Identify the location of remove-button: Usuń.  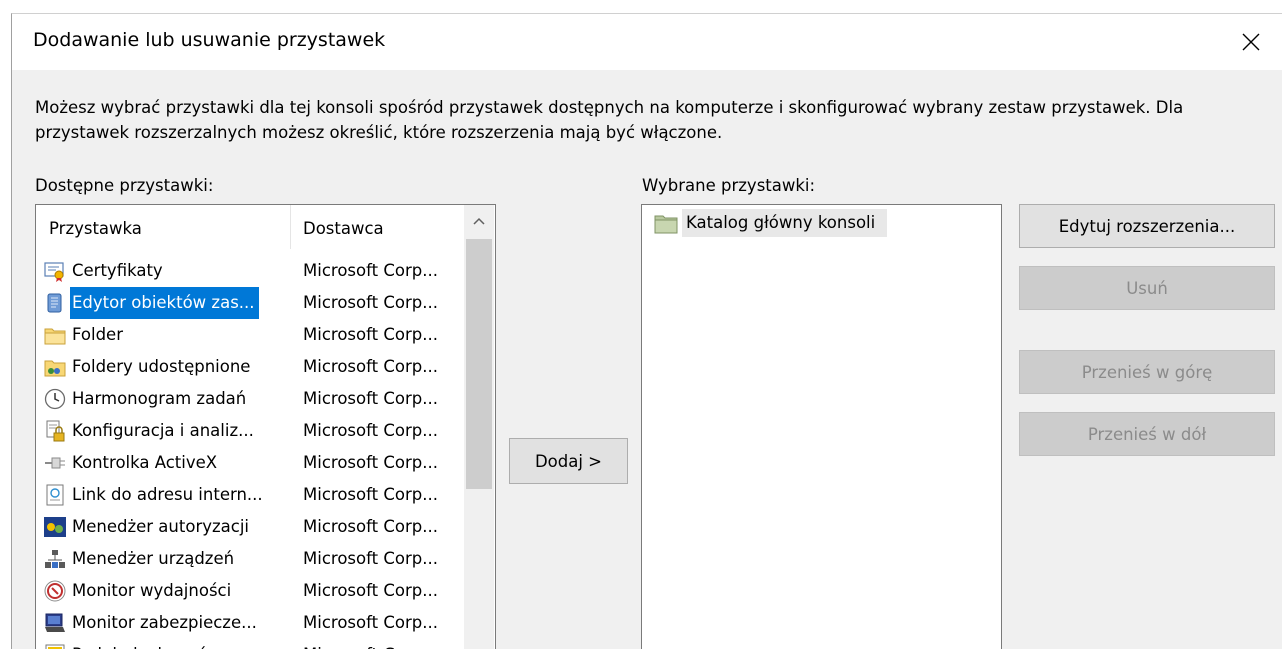
(1147, 288).